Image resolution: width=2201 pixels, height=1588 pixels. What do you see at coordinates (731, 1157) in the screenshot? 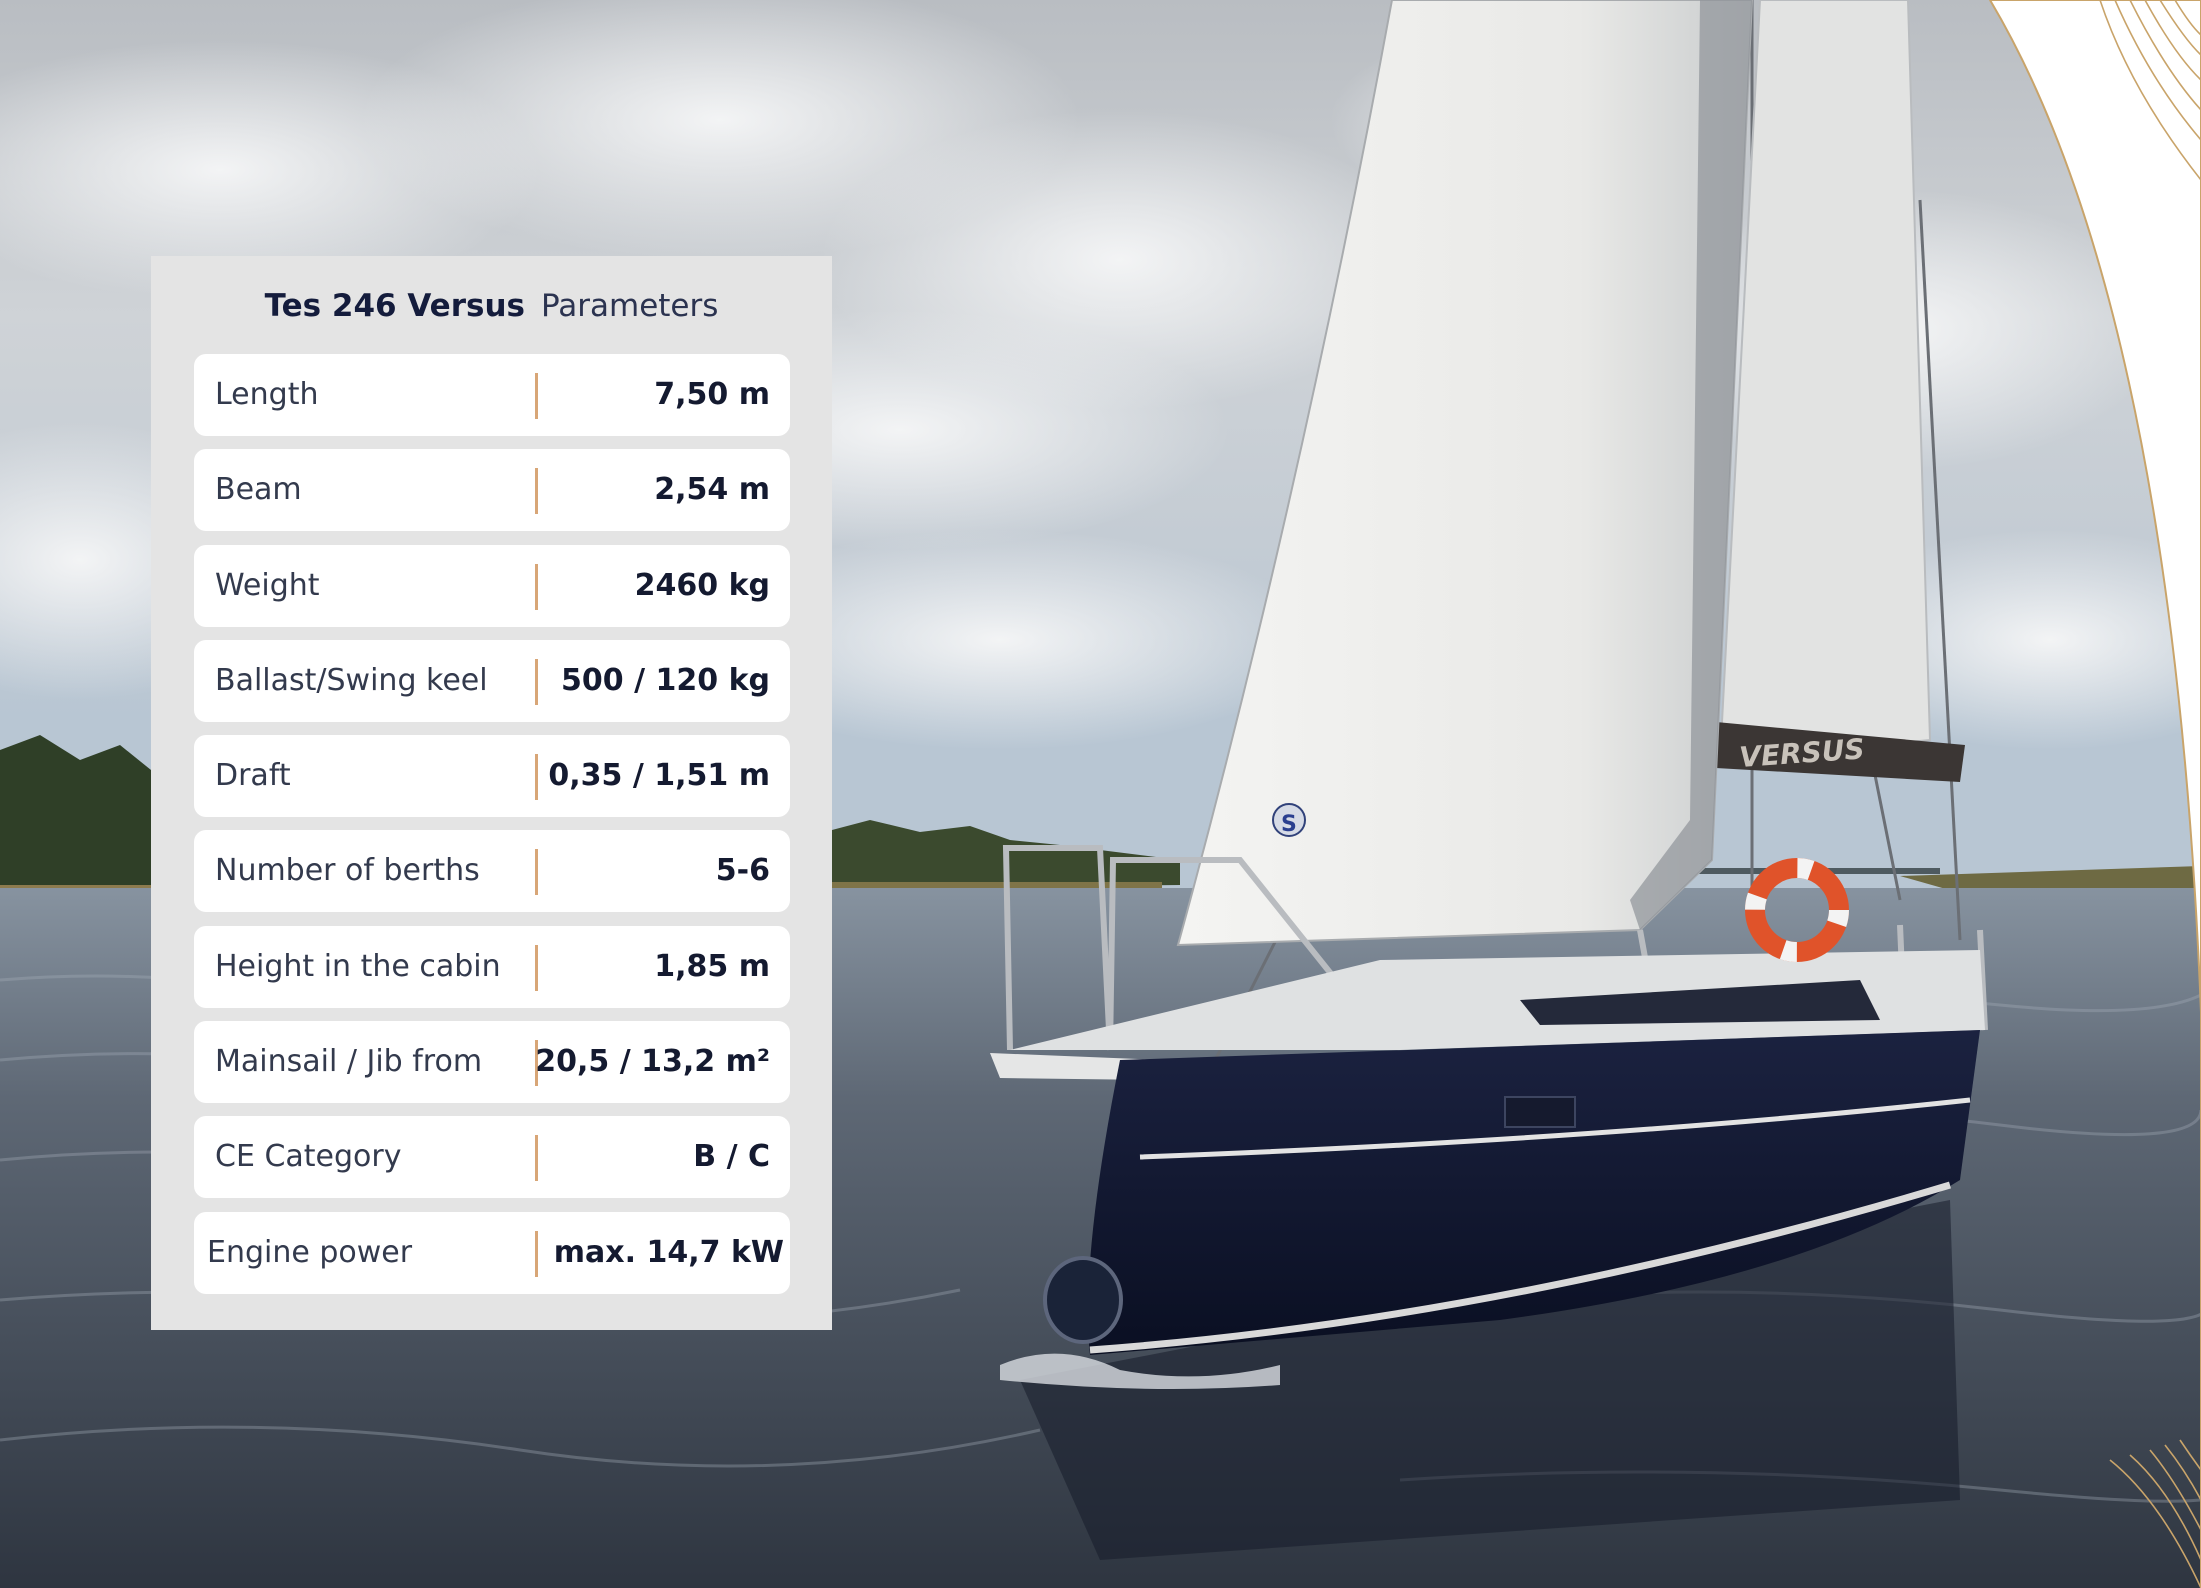
I see `spec-value: B / C` at bounding box center [731, 1157].